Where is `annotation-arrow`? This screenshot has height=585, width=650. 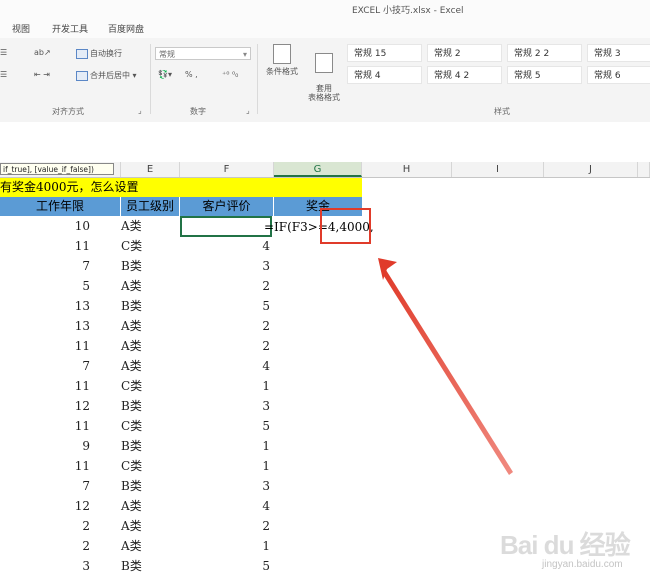 annotation-arrow is located at coordinates (445, 366).